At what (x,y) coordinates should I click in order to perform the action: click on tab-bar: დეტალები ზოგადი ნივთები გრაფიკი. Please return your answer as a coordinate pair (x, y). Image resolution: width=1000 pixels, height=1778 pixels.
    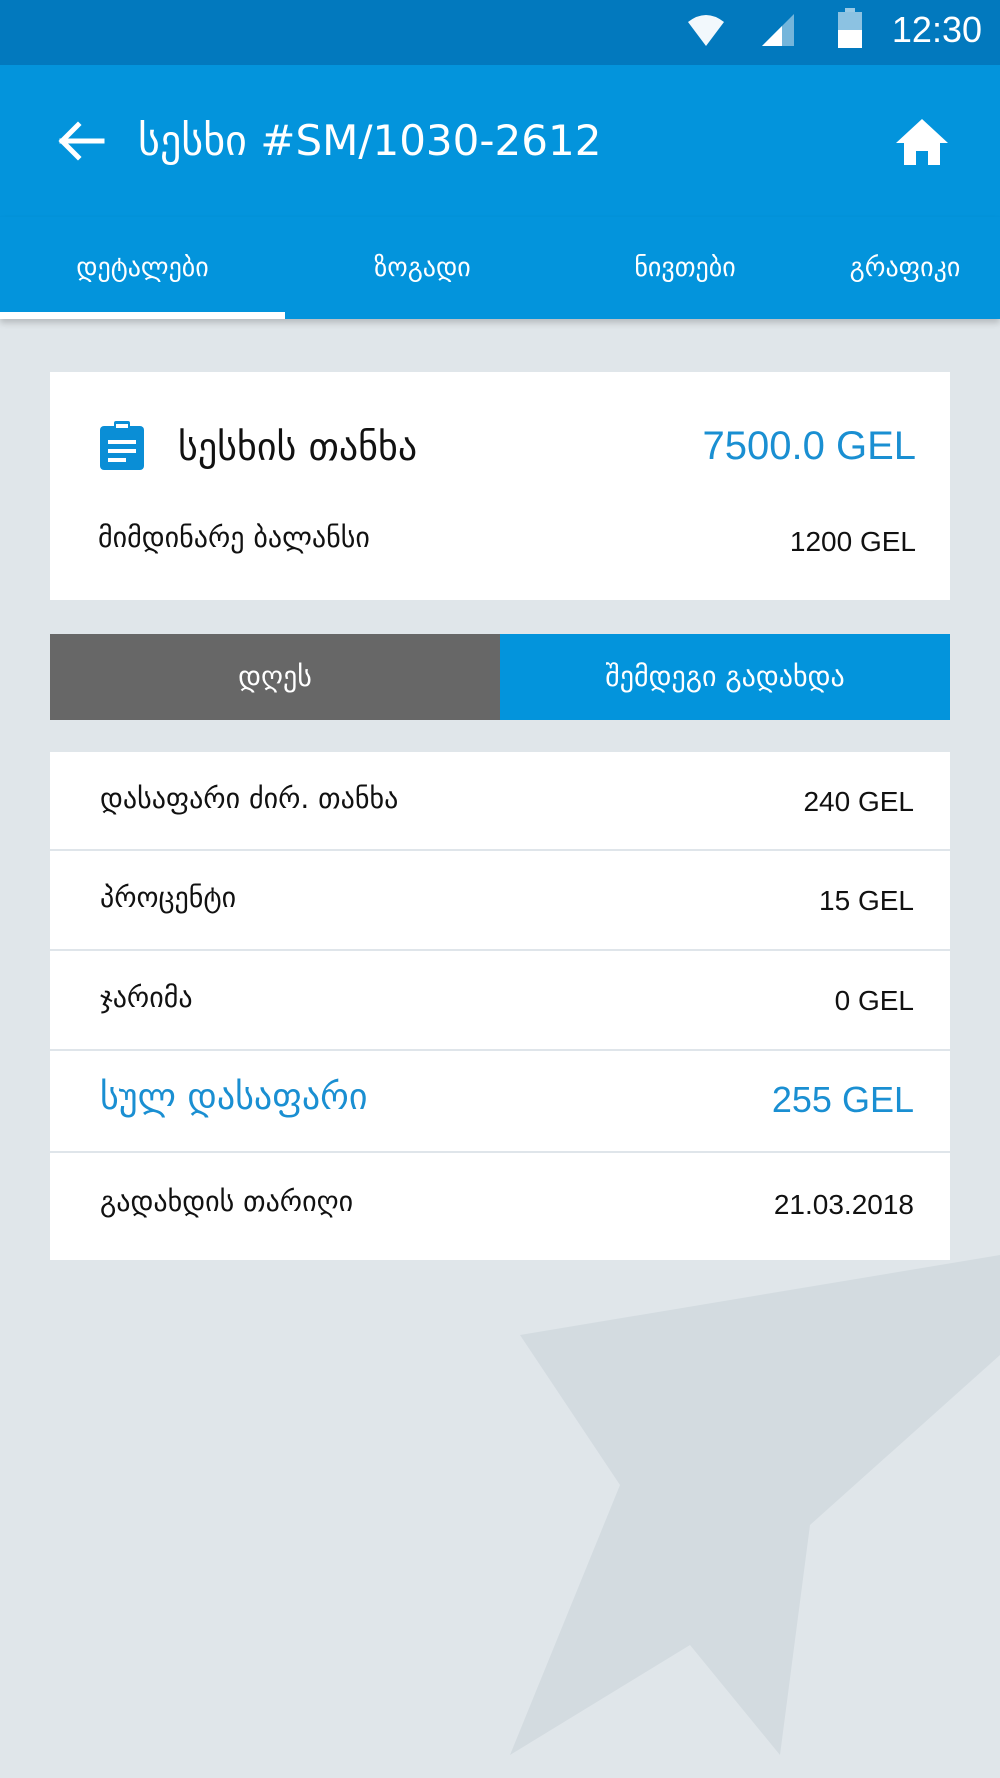
    Looking at the image, I should click on (500, 268).